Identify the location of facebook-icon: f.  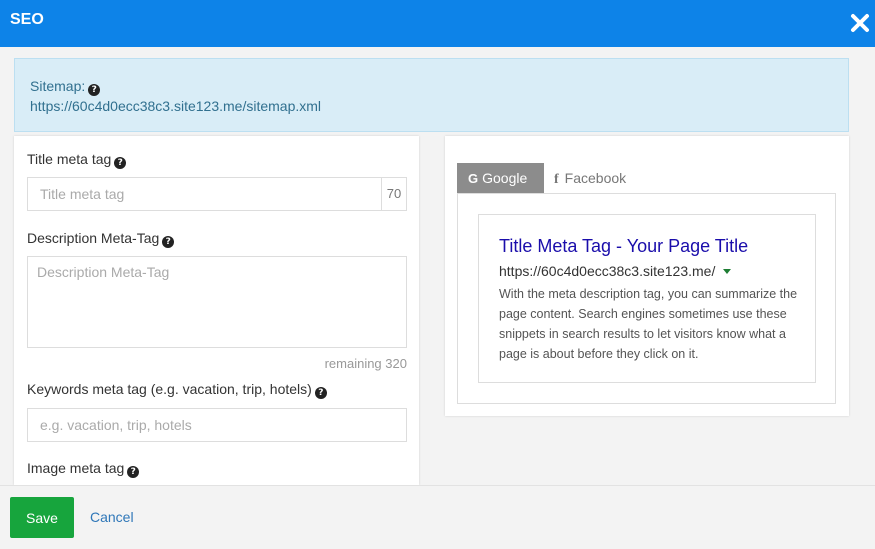
(556, 179).